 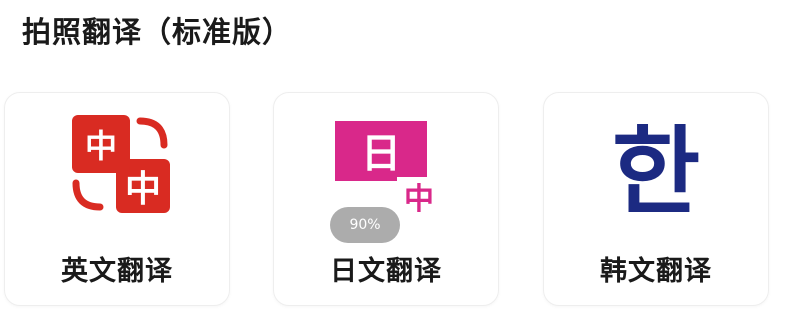 I want to click on zoom-level-indicator: 90%, so click(x=365, y=225).